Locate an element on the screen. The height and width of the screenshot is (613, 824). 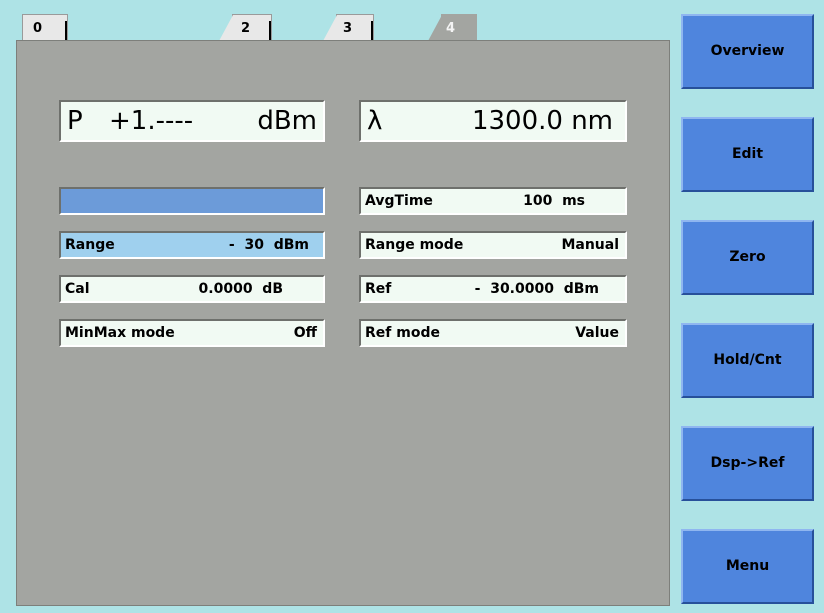
tab-4-label: 4 is located at coordinates (451, 28).